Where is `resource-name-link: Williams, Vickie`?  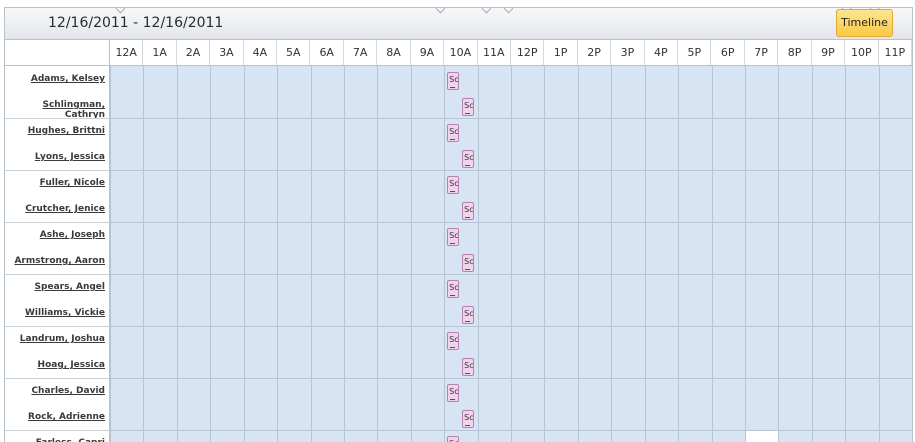 resource-name-link: Williams, Vickie is located at coordinates (55, 313).